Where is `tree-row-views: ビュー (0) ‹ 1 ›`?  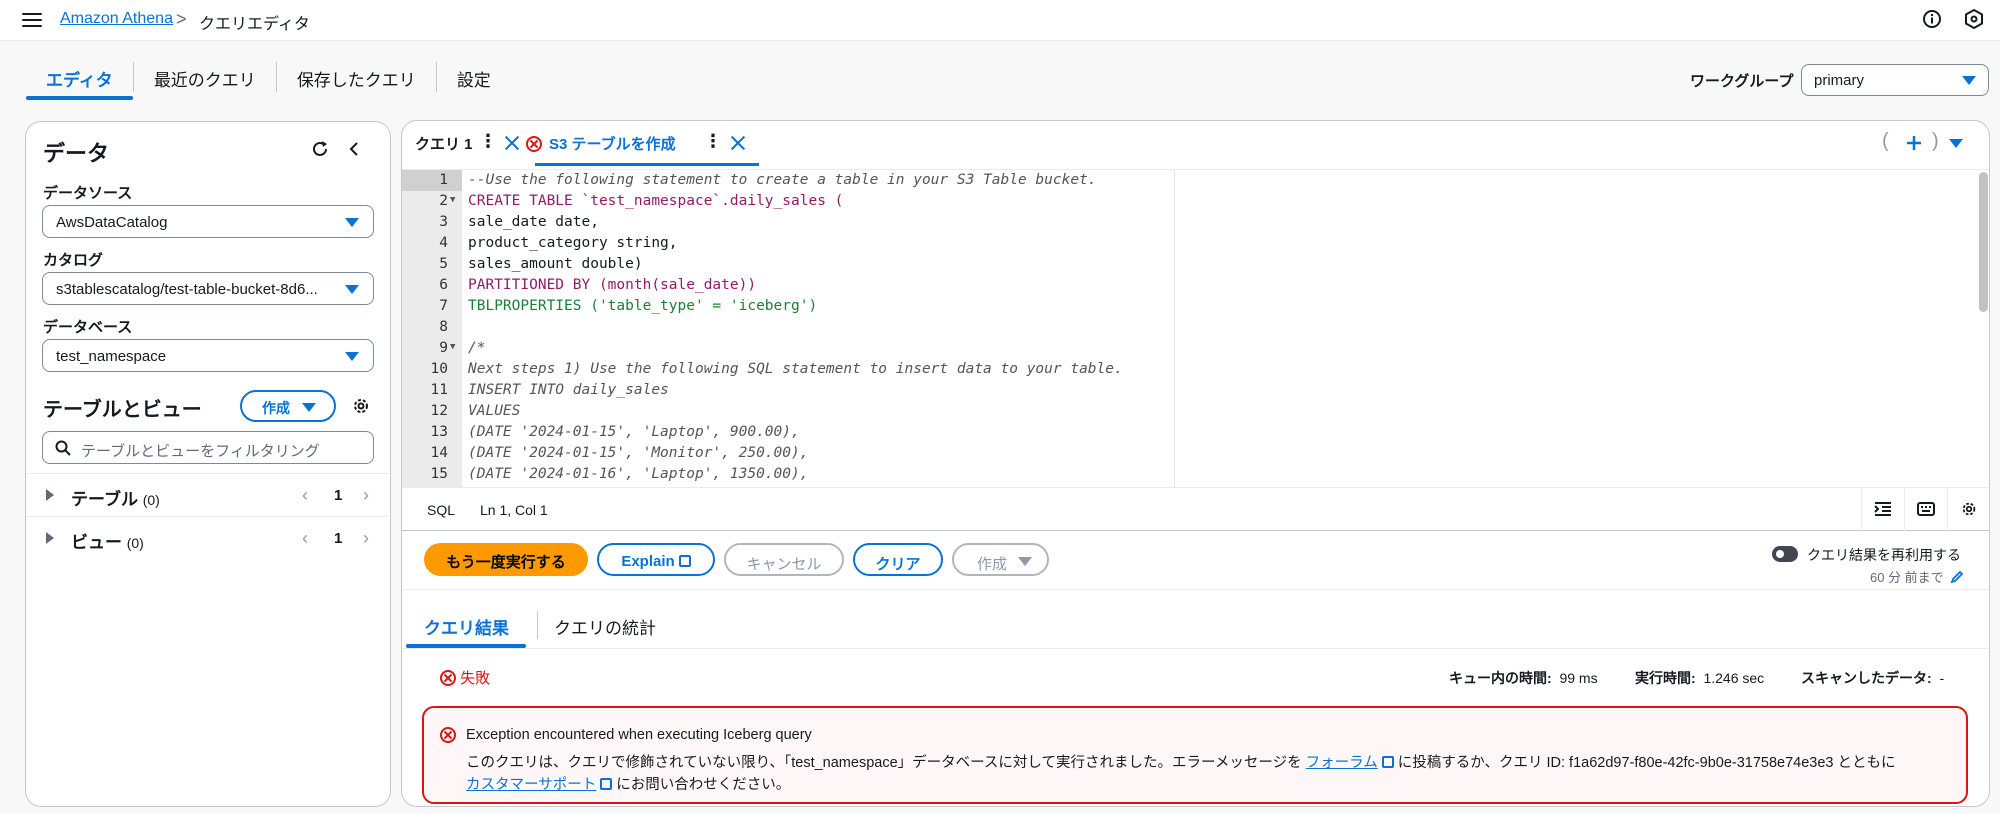
tree-row-views: ビュー (0) ‹ 1 › is located at coordinates (209, 537).